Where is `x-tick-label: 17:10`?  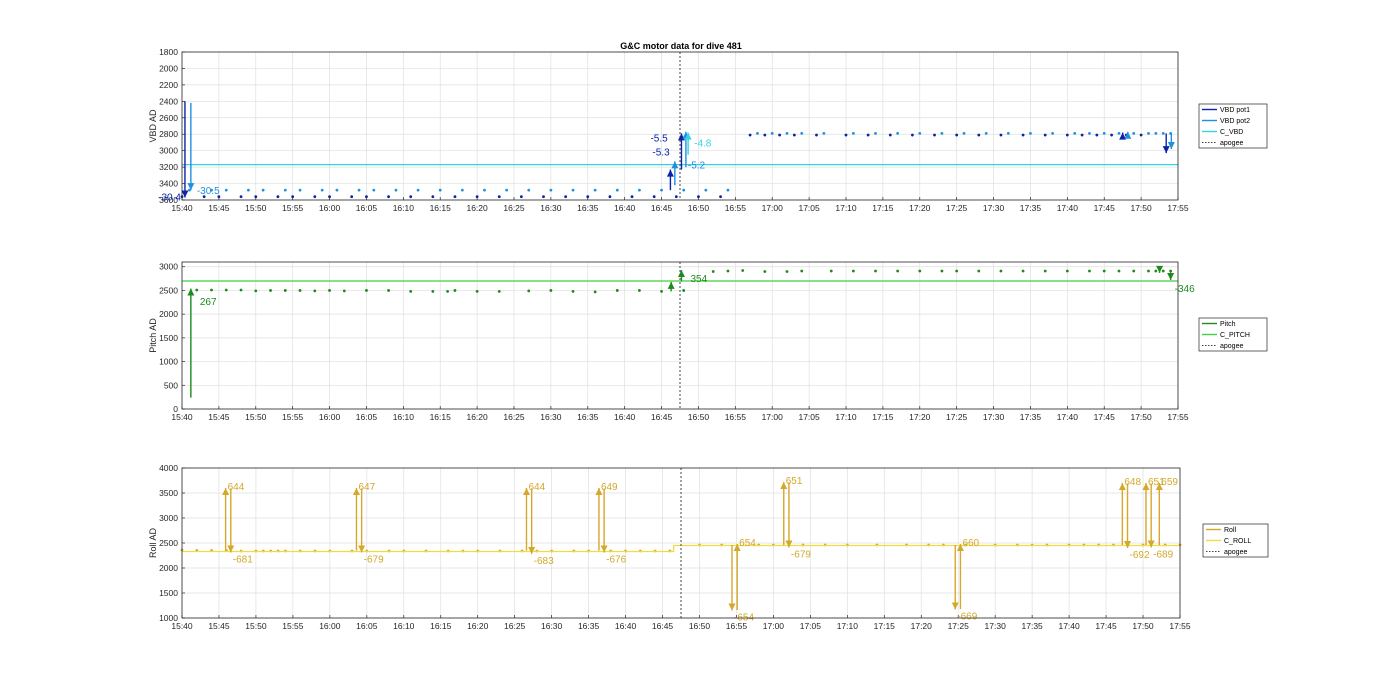 x-tick-label: 17:10 is located at coordinates (848, 626).